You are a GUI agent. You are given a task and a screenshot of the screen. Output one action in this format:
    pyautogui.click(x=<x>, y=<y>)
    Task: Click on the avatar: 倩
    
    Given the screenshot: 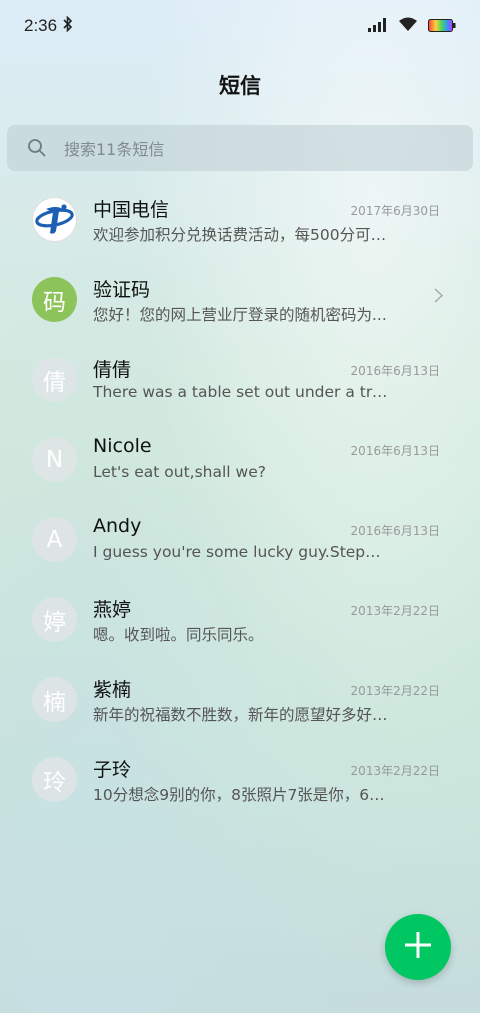 What is the action you would take?
    pyautogui.click(x=54, y=379)
    